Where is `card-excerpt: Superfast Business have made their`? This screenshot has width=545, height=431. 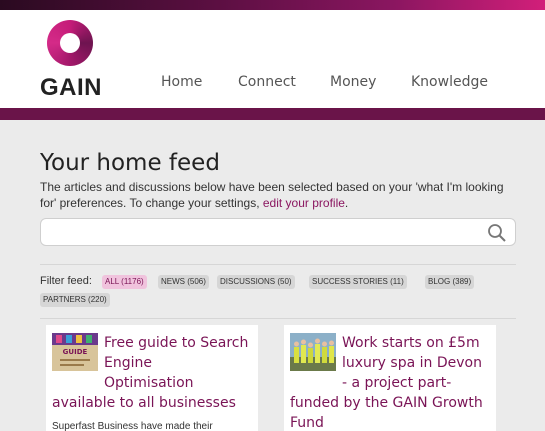 card-excerpt: Superfast Business have made their is located at coordinates (132, 426).